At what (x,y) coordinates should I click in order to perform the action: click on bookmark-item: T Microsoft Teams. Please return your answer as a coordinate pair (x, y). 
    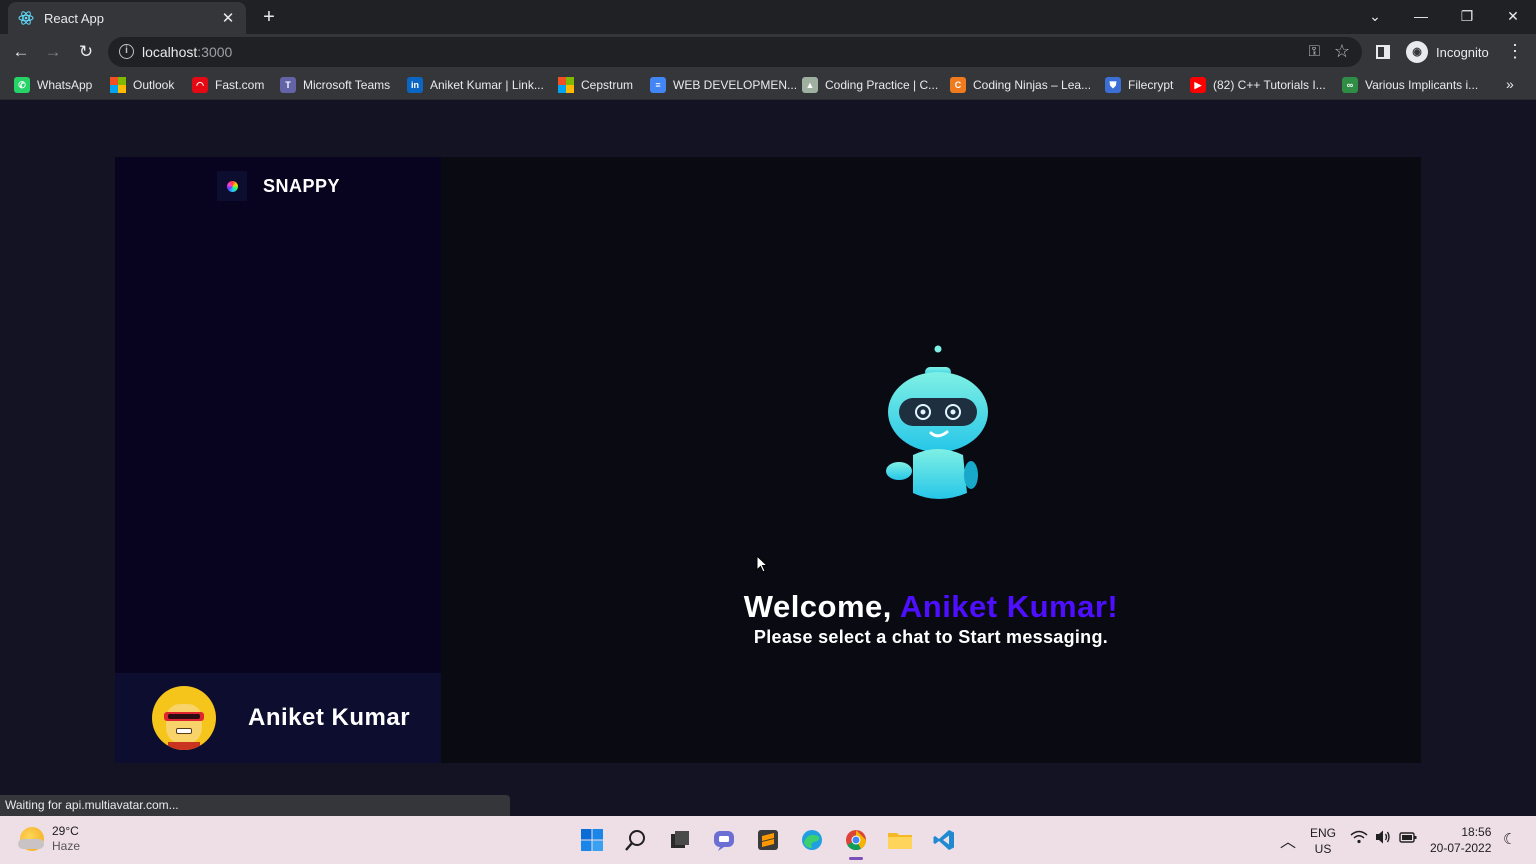
    Looking at the image, I should click on (335, 85).